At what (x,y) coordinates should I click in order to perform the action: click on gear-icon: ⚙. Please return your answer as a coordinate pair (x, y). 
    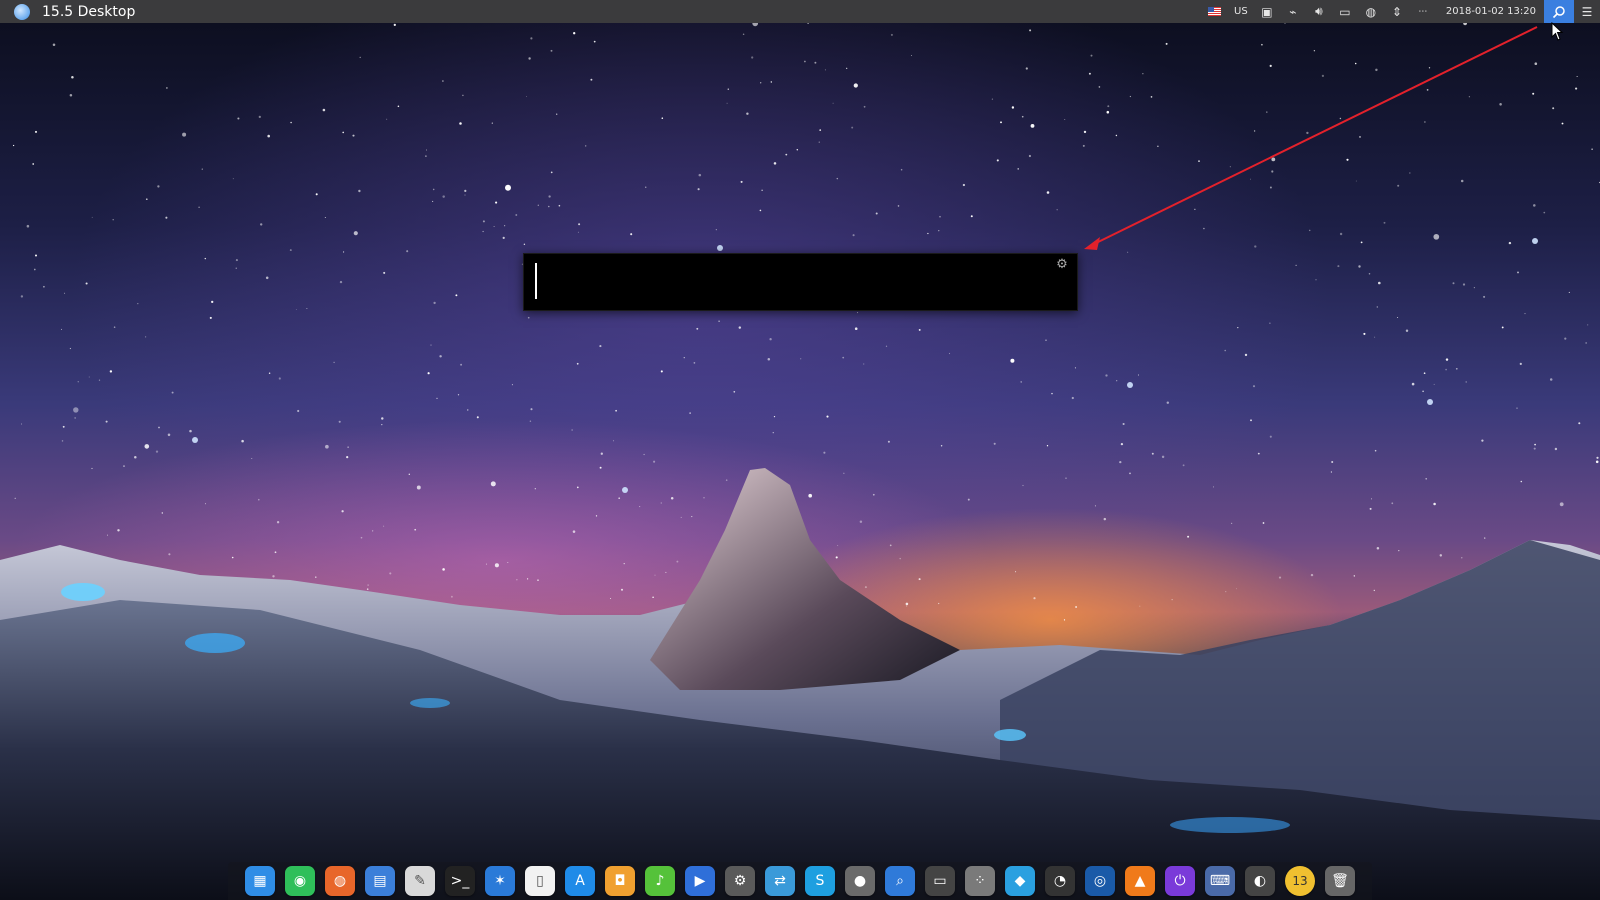
    Looking at the image, I should click on (1062, 265).